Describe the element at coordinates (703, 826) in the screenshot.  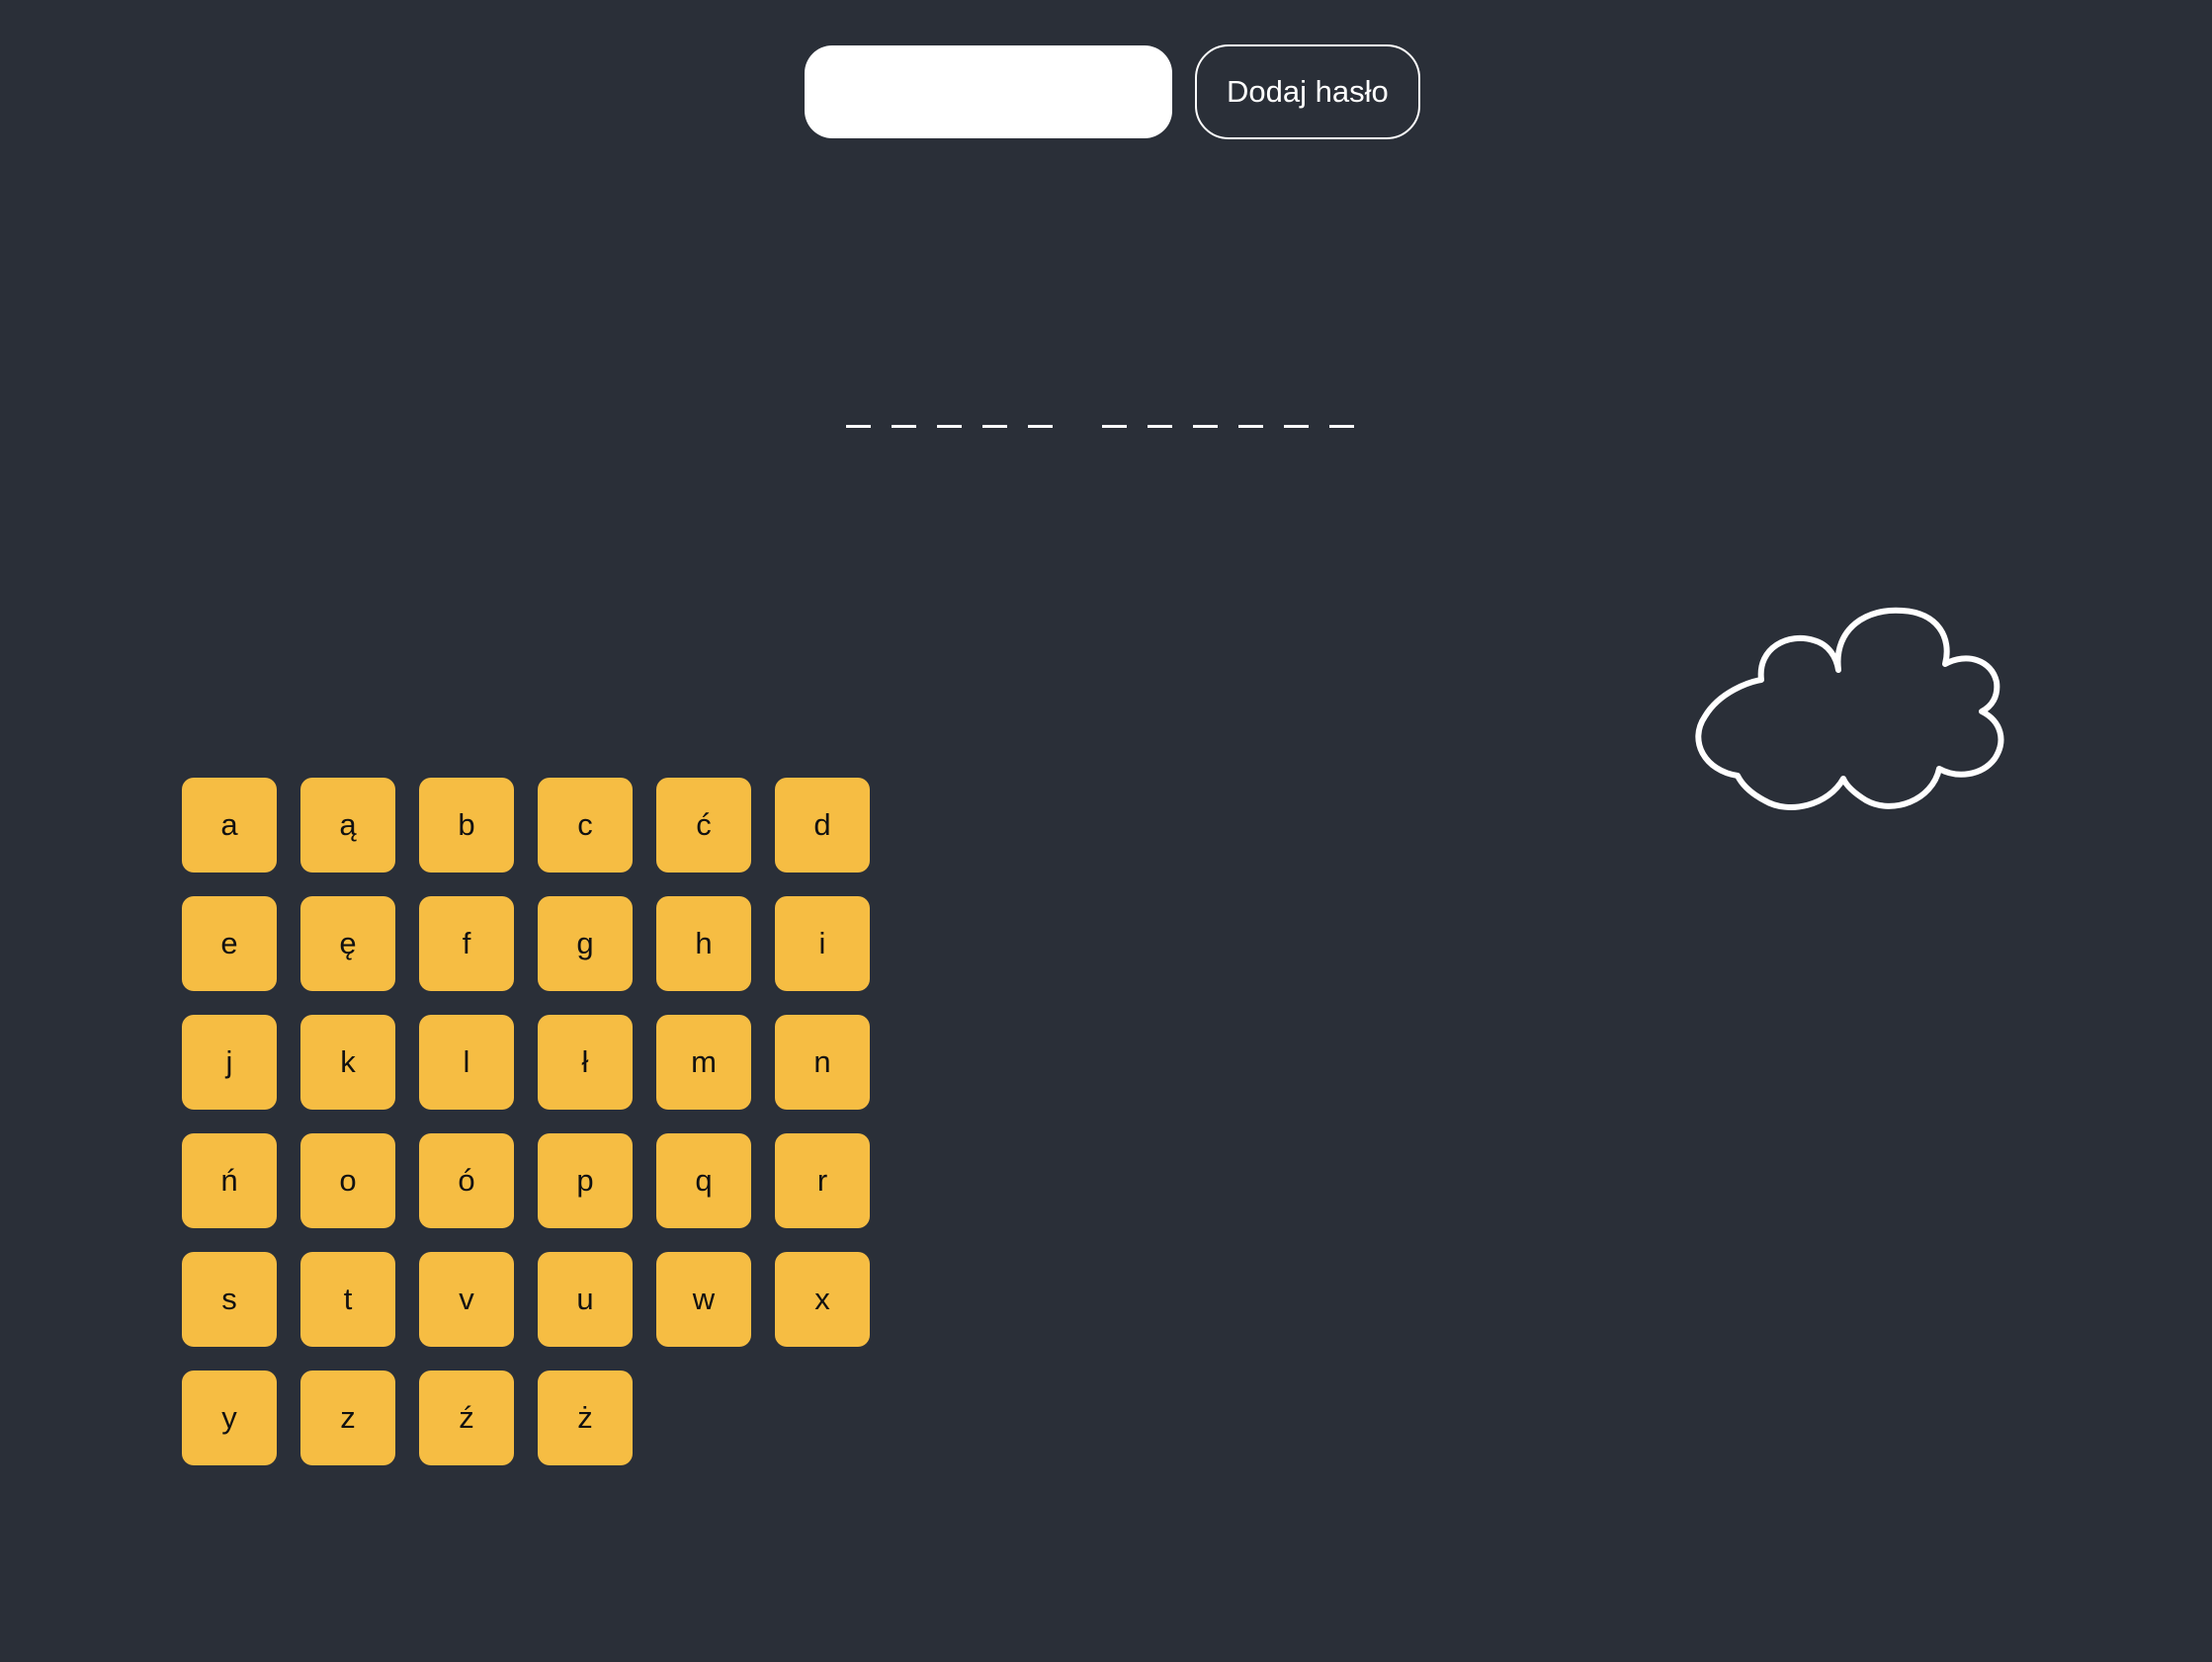
I see `letter-key: ć` at that location.